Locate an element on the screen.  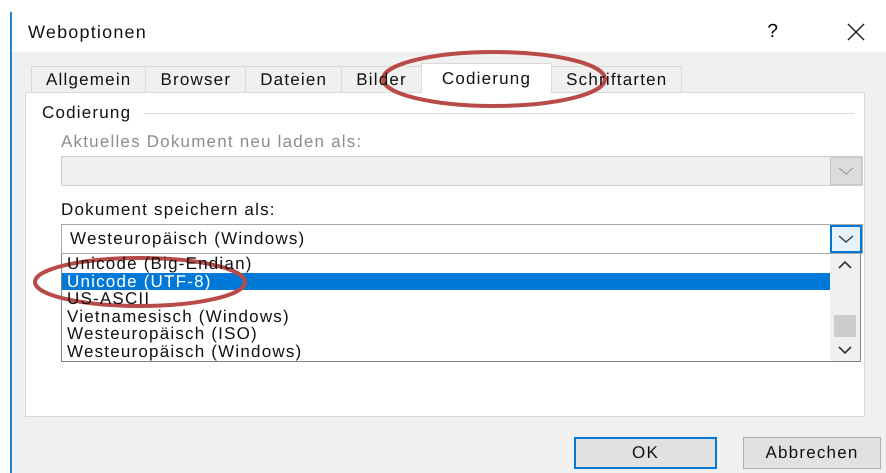
scrollbar is located at coordinates (845, 307).